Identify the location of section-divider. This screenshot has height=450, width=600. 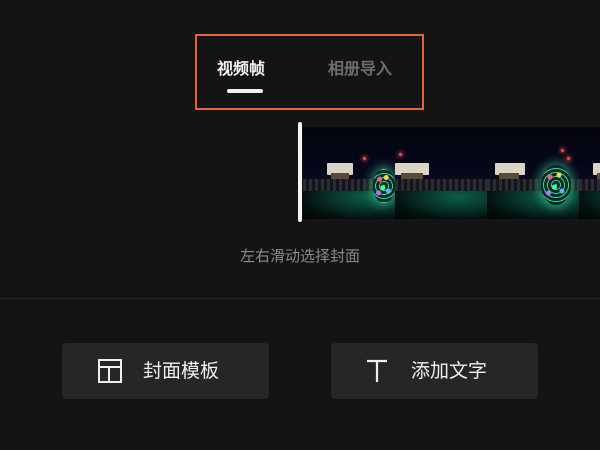
(300, 298).